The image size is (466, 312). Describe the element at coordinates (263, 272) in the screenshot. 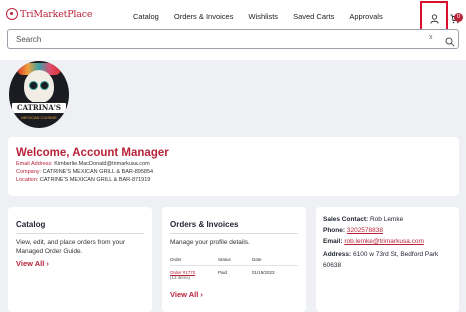

I see `order-date: 01/19/2023` at that location.